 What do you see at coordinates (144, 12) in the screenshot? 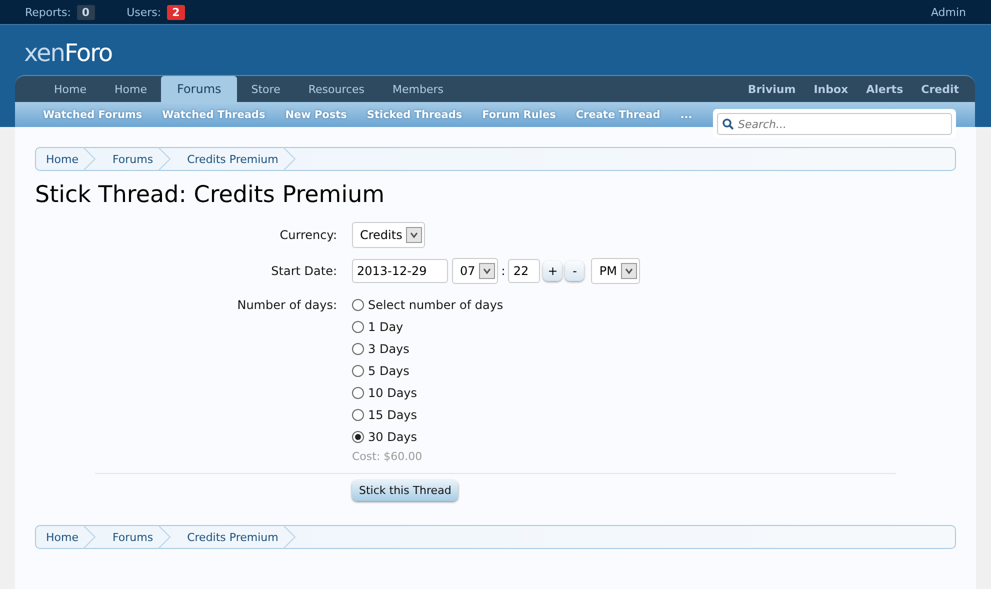
I see `users-label: Users:` at bounding box center [144, 12].